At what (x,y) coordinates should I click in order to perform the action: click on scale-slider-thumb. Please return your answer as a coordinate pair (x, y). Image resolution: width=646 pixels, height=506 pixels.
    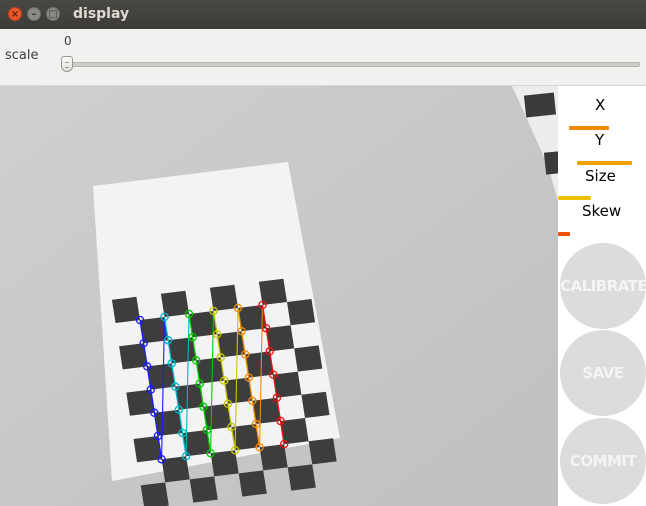
    Looking at the image, I should click on (67, 64).